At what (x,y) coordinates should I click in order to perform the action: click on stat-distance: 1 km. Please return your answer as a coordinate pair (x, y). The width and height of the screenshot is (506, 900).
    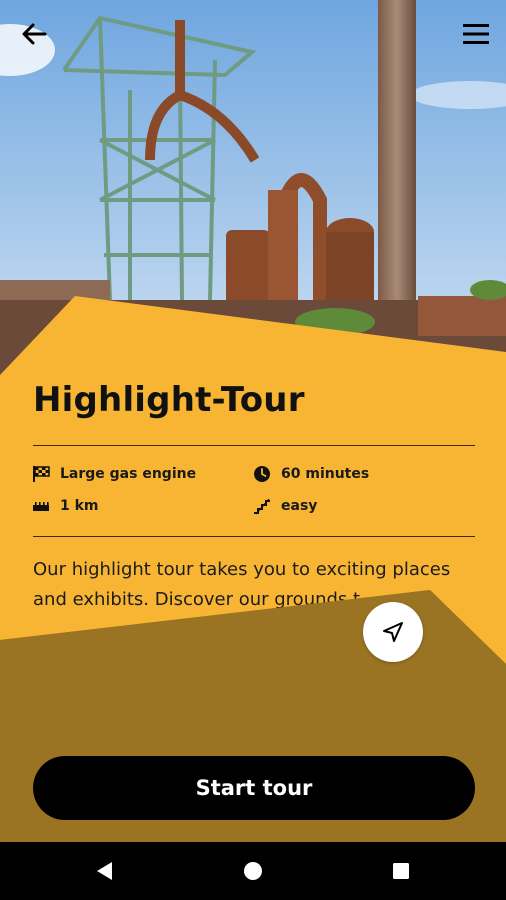
    Looking at the image, I should click on (65, 506).